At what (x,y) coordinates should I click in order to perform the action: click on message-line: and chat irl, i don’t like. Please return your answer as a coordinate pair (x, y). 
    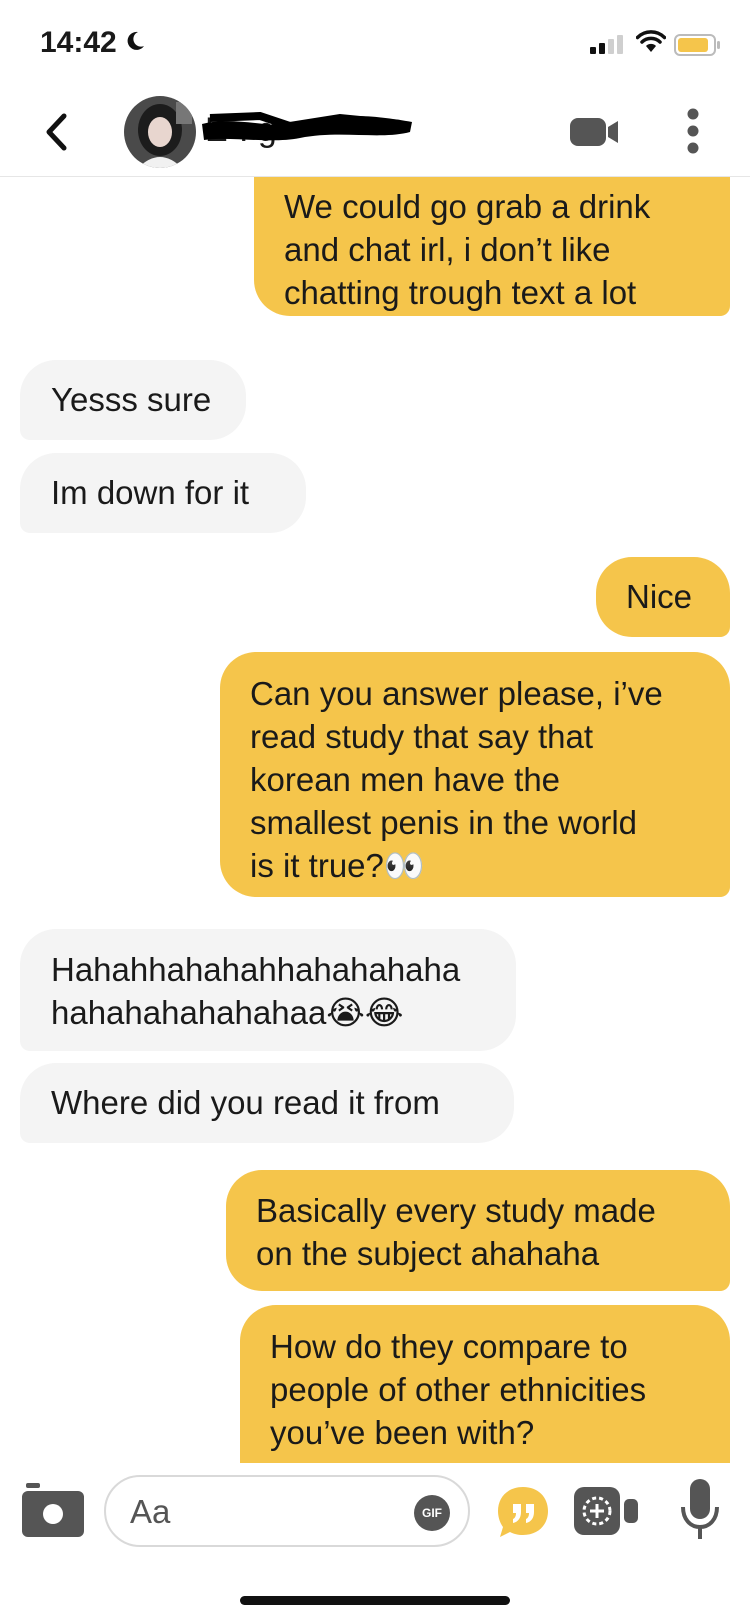
    Looking at the image, I should click on (447, 249).